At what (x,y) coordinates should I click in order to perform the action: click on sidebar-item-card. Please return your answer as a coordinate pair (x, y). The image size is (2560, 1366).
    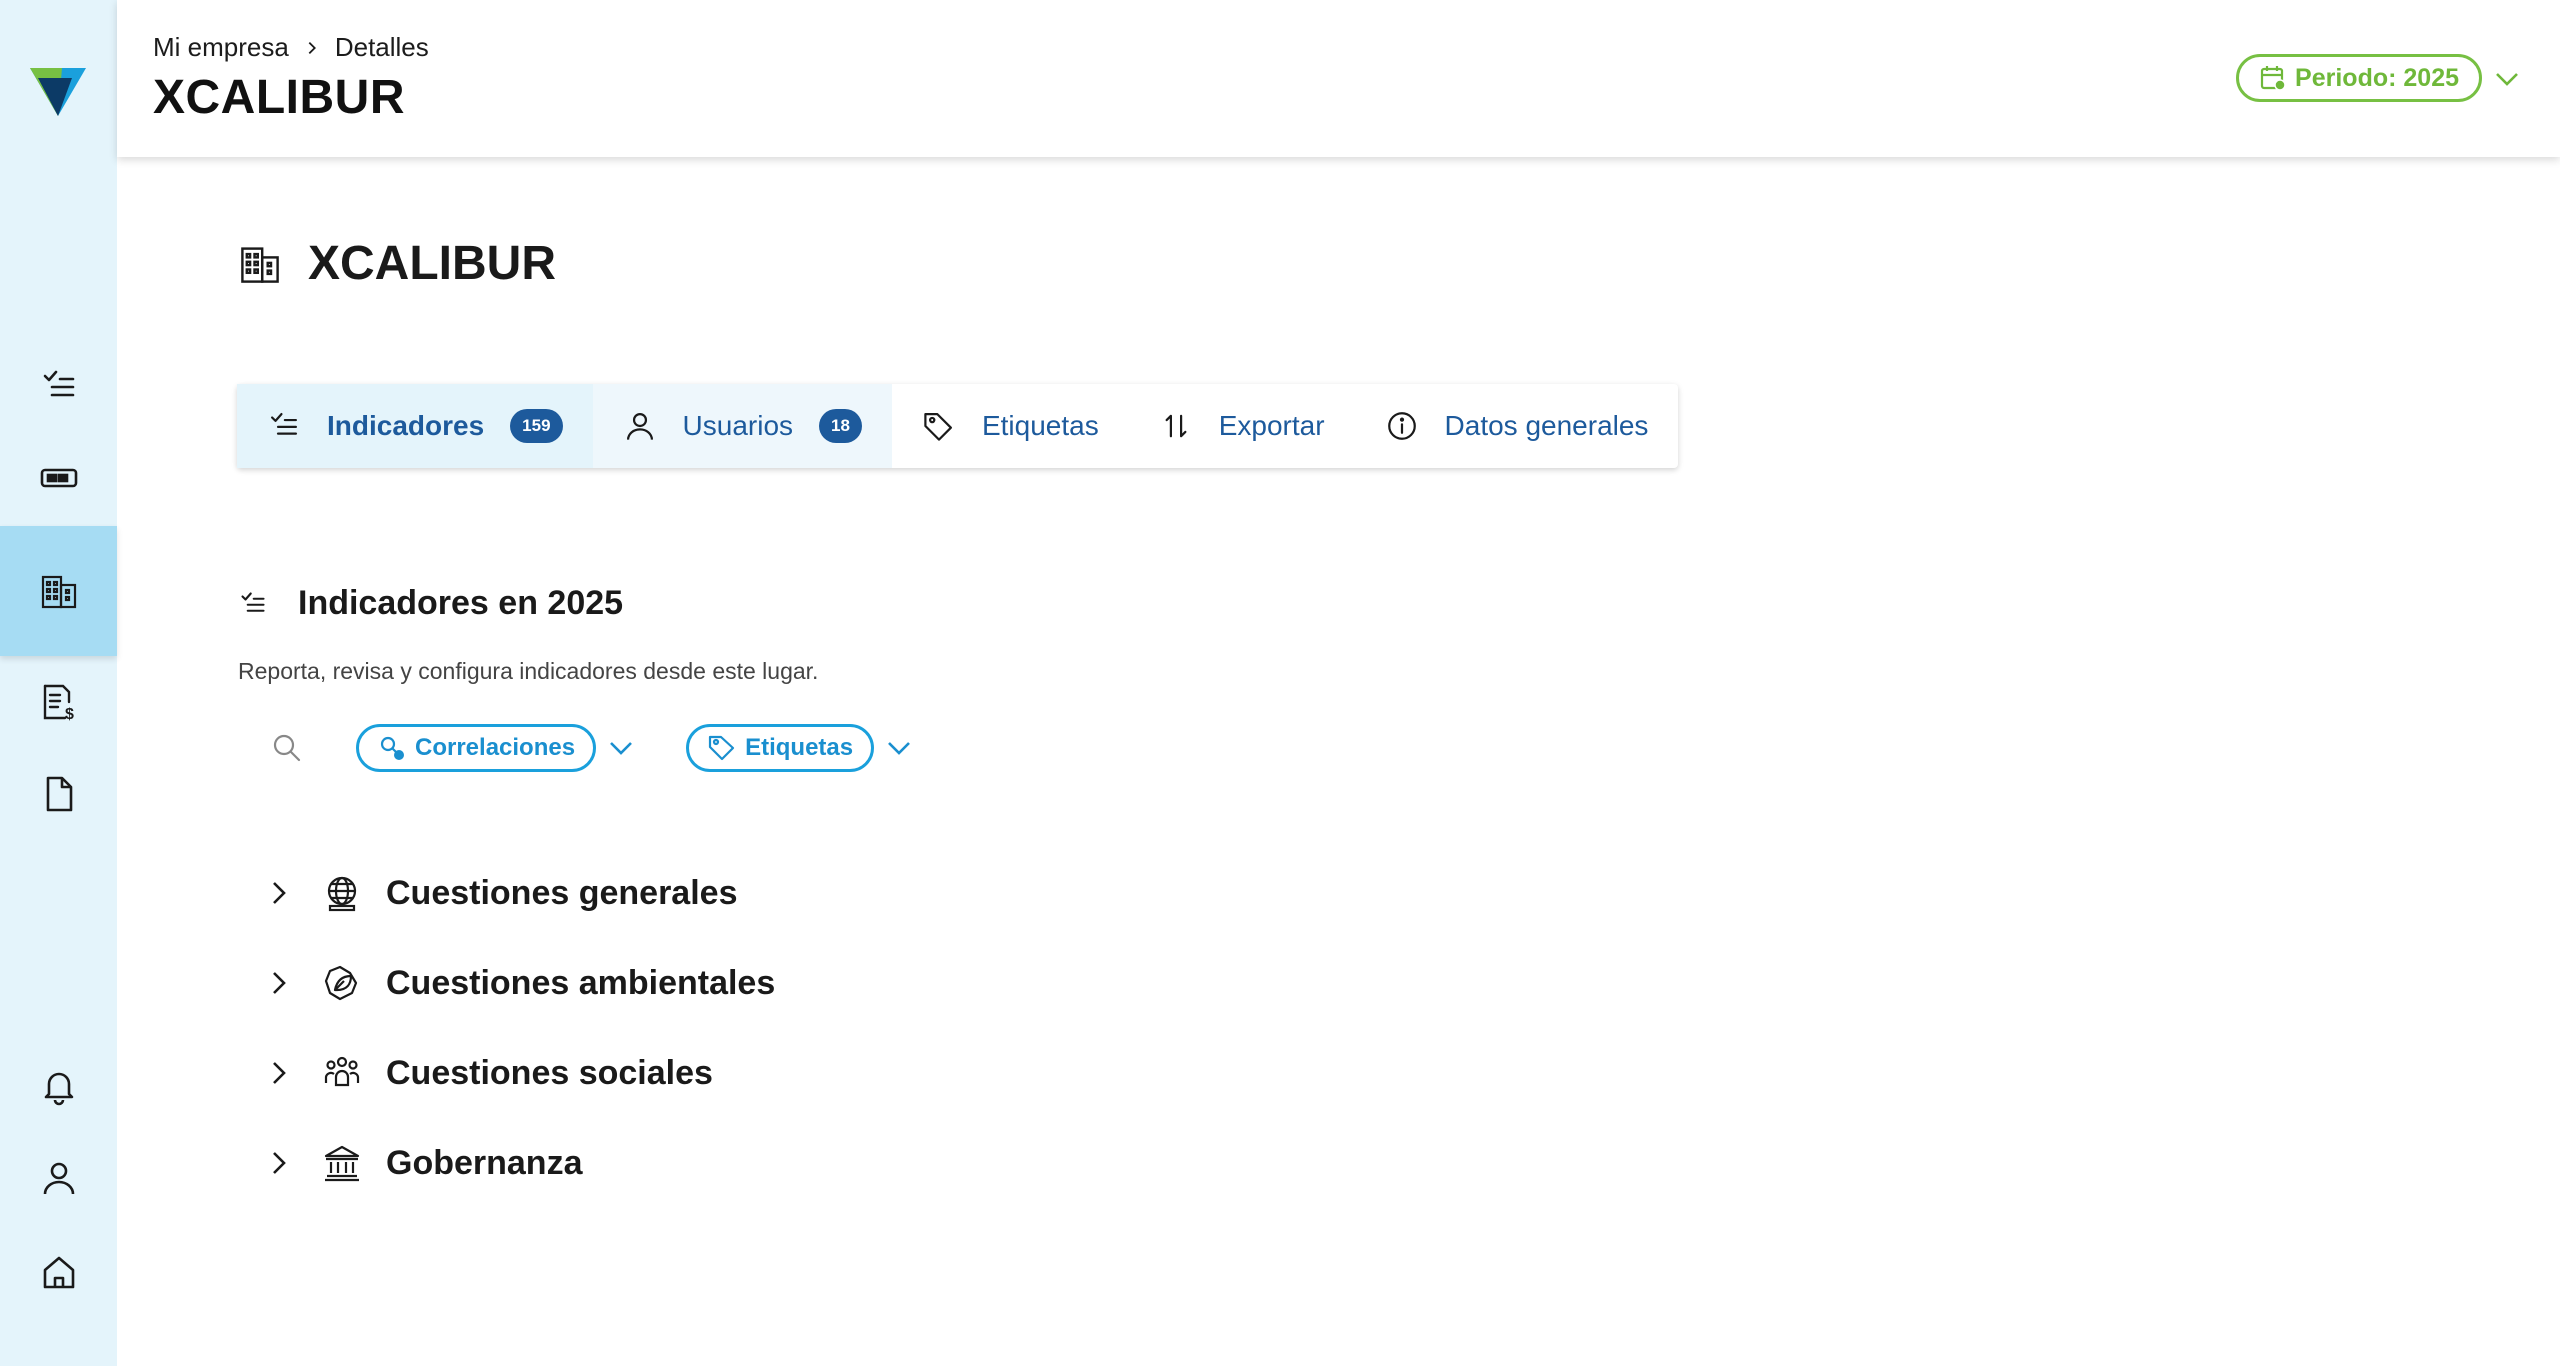
    Looking at the image, I should click on (58, 478).